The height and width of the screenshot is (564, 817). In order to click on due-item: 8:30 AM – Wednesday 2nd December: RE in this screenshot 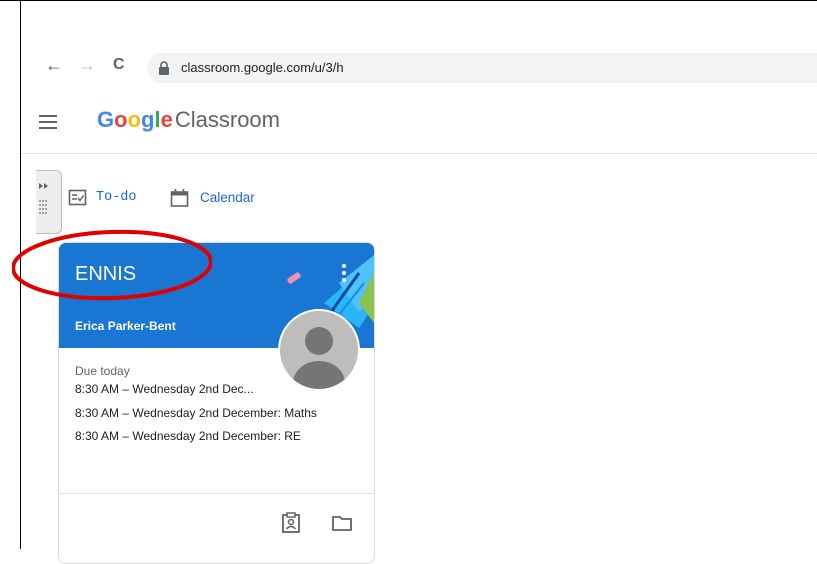, I will do `click(188, 436)`.